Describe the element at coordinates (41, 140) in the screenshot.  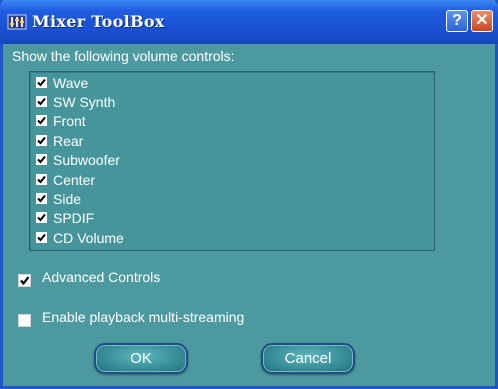
I see `rear-checkbox` at that location.